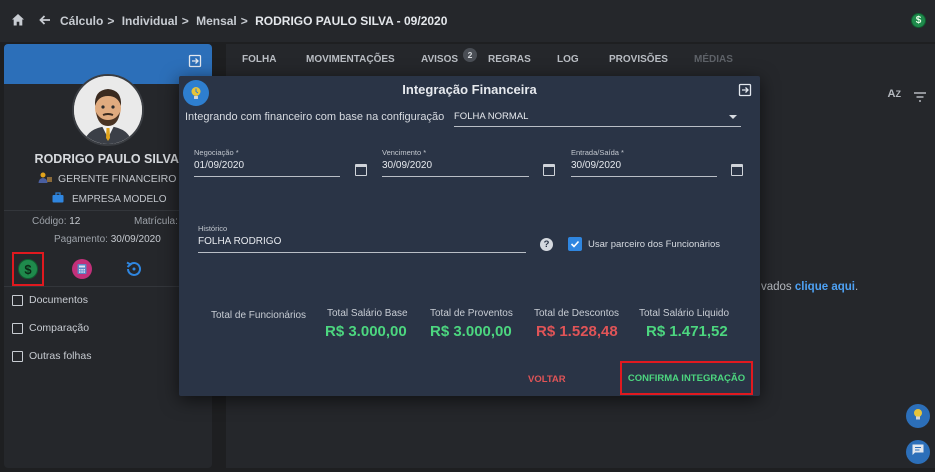 This screenshot has height=472, width=935. I want to click on total-net-salary-label: Total Salário Liquido, so click(684, 313).